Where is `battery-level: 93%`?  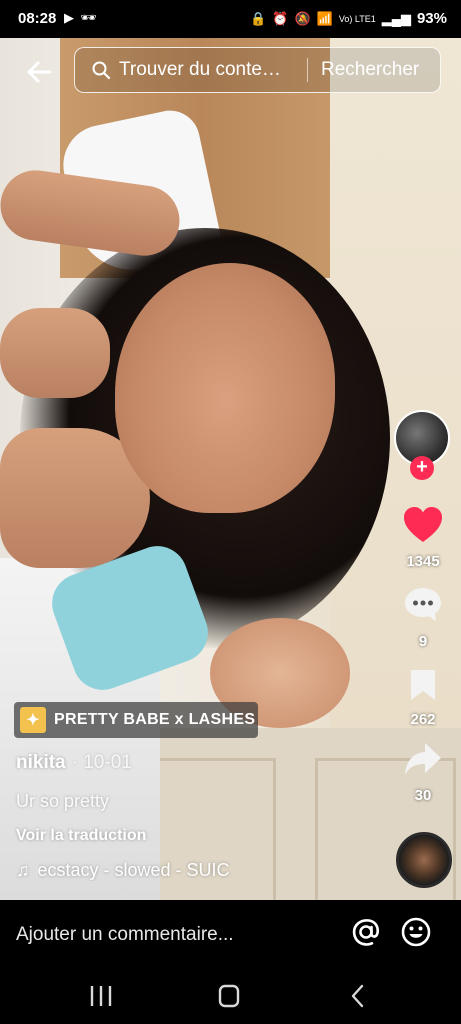
battery-level: 93% is located at coordinates (431, 18).